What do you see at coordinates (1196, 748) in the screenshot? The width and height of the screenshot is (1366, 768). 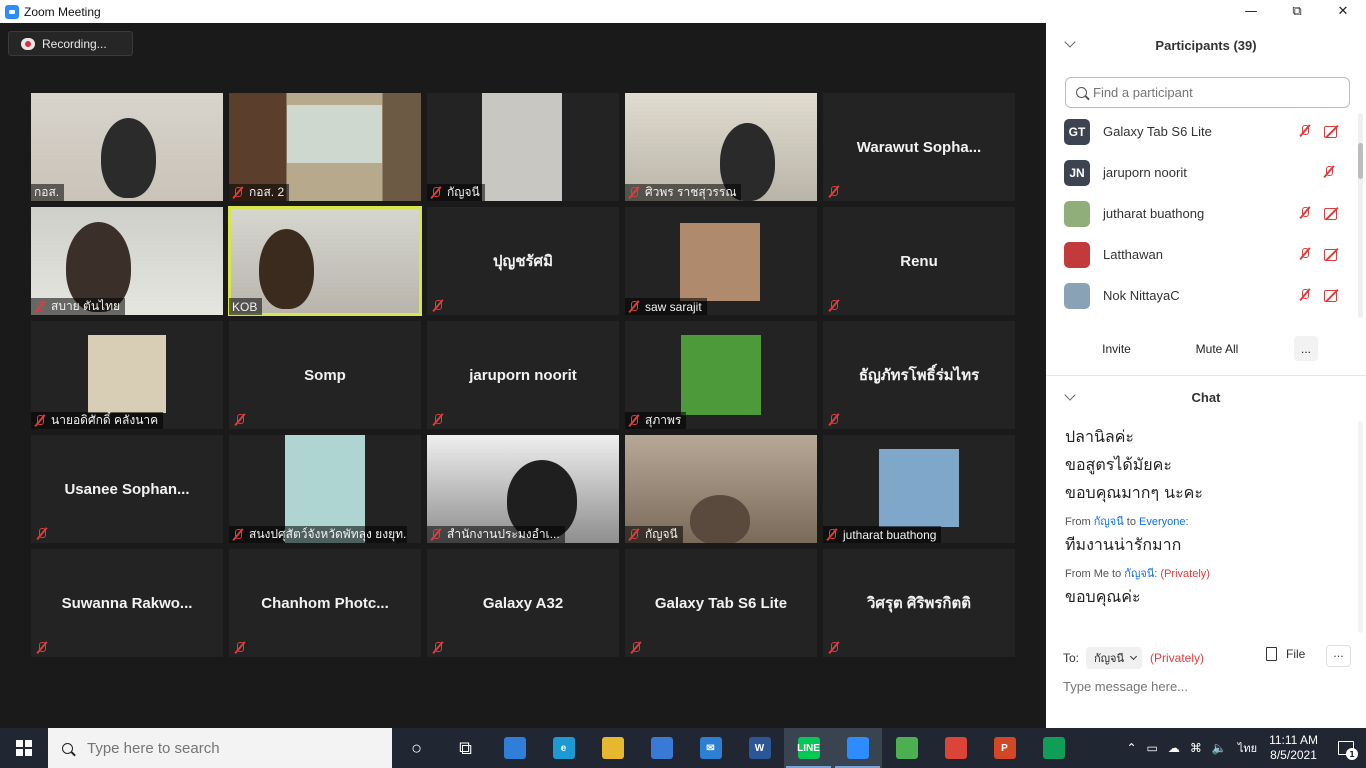 I see `wifi-icon: ⌘` at bounding box center [1196, 748].